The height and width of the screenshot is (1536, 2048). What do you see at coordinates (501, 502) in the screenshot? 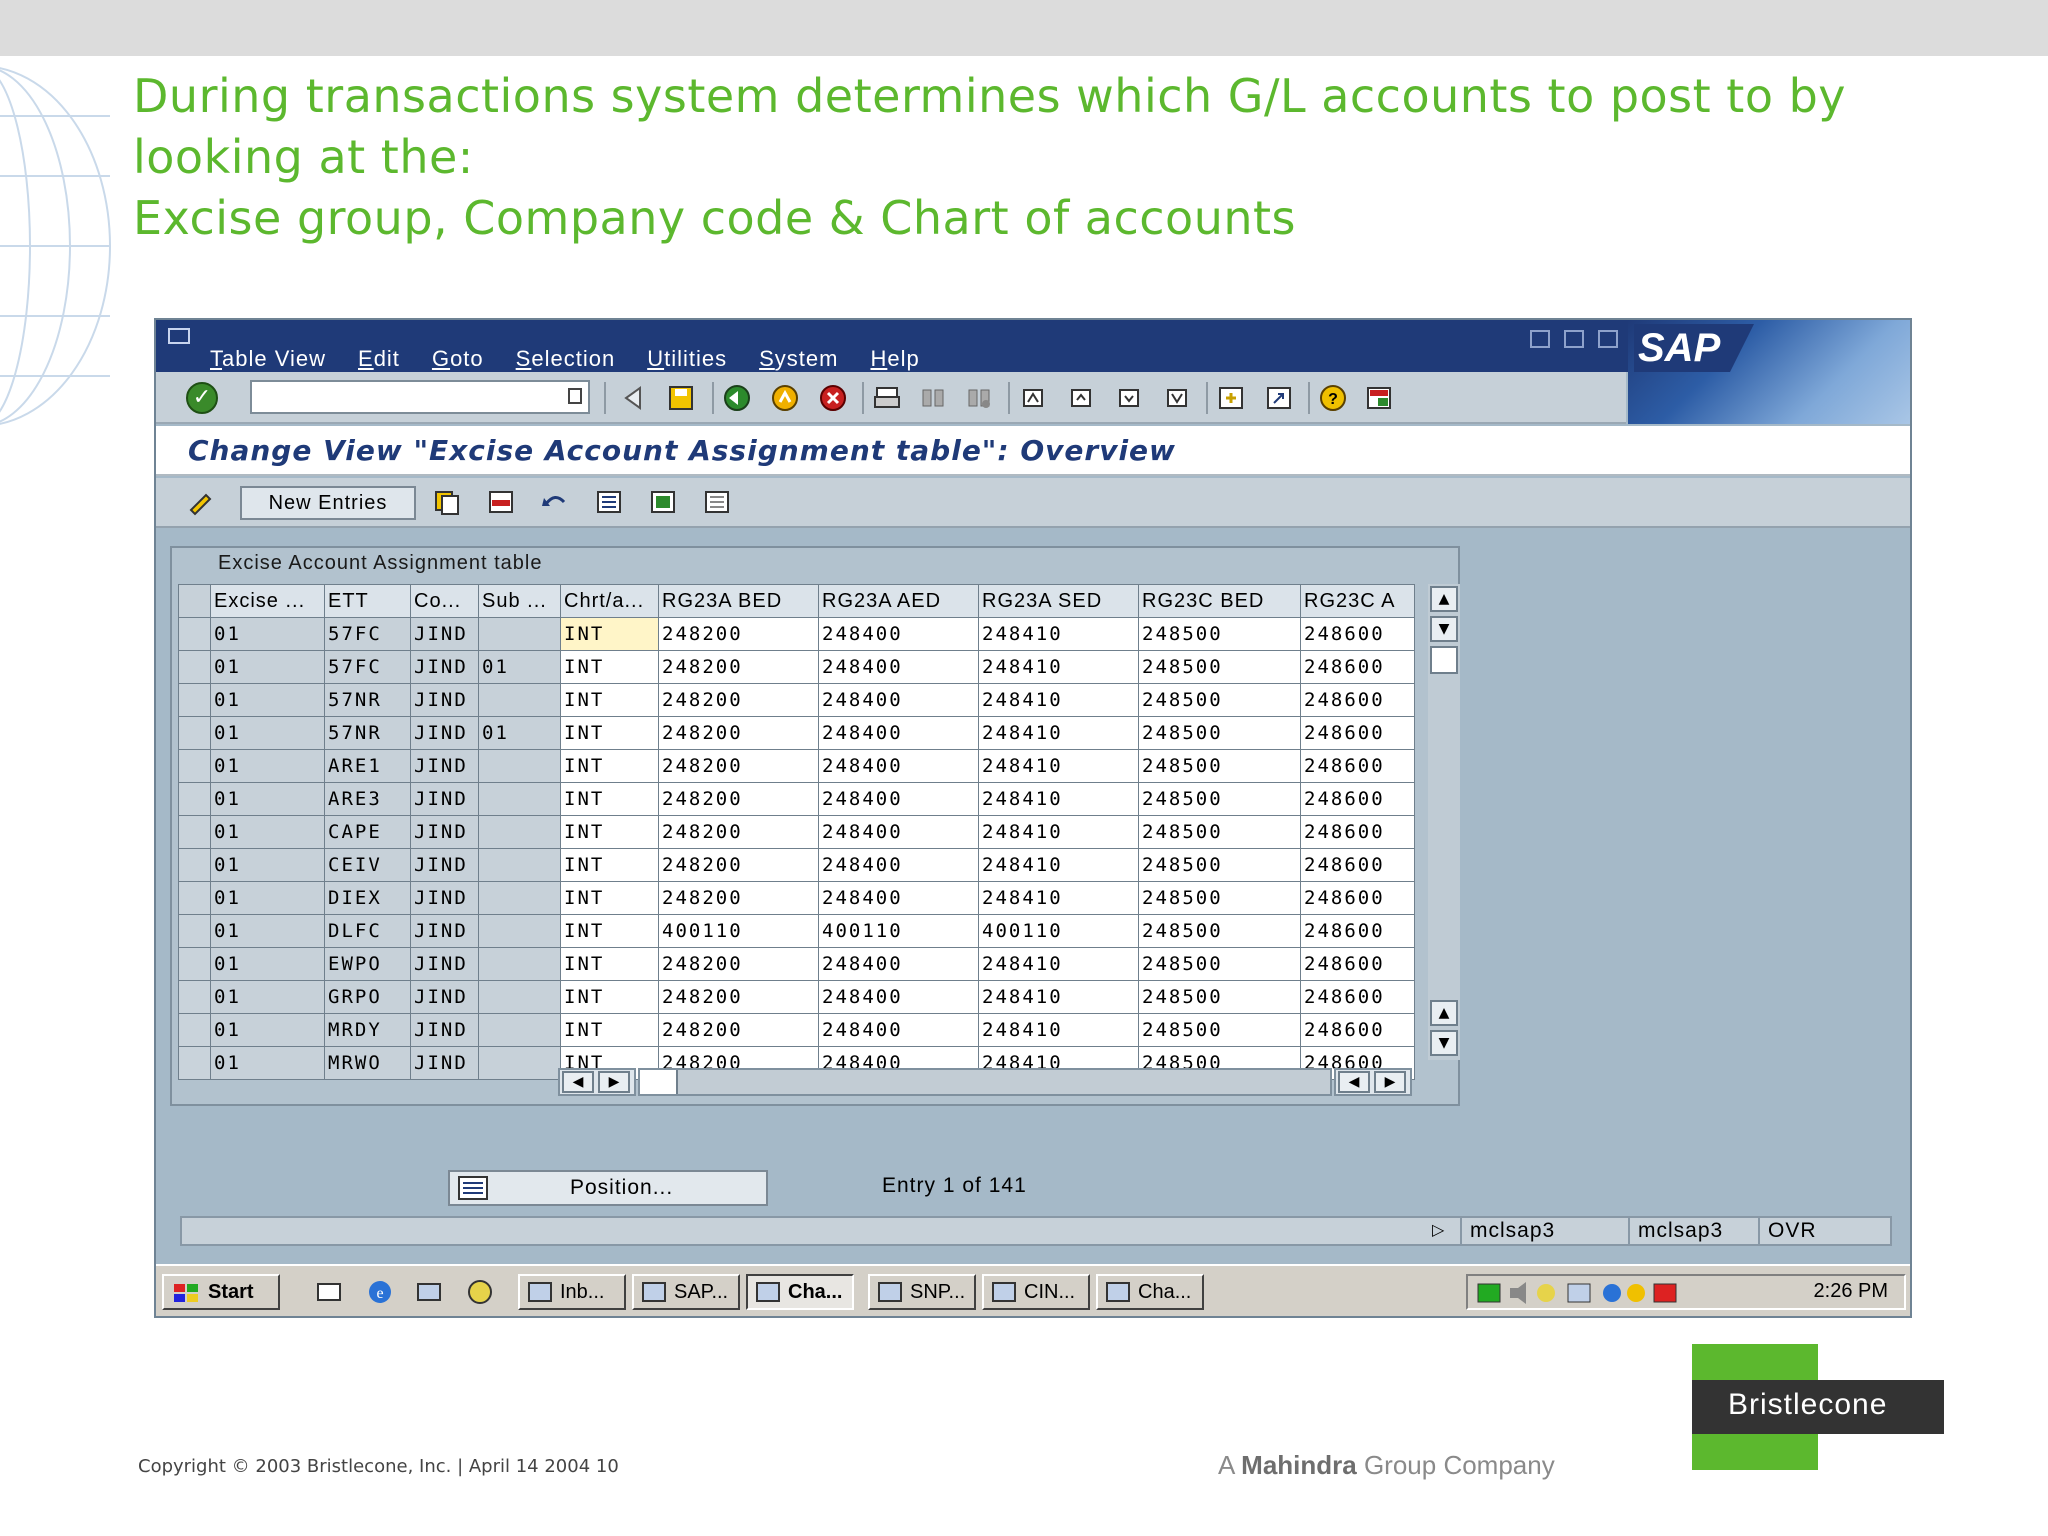
I see `delete-icon` at bounding box center [501, 502].